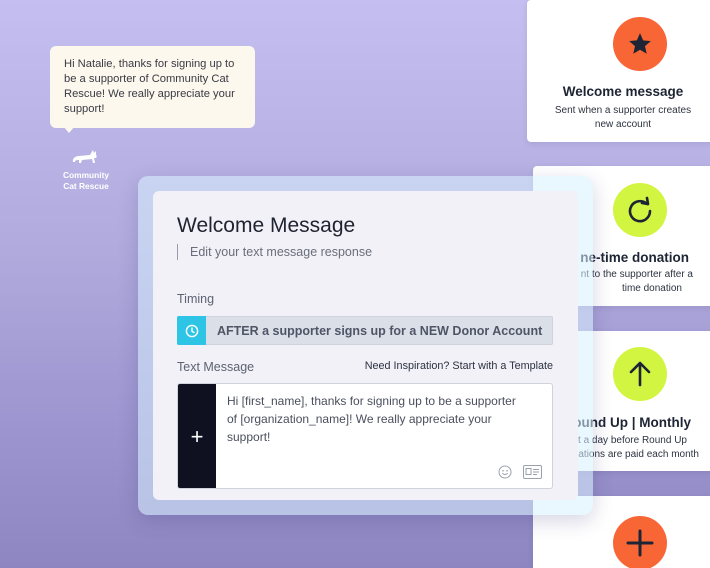  I want to click on card-title: Welcome message, so click(623, 91).